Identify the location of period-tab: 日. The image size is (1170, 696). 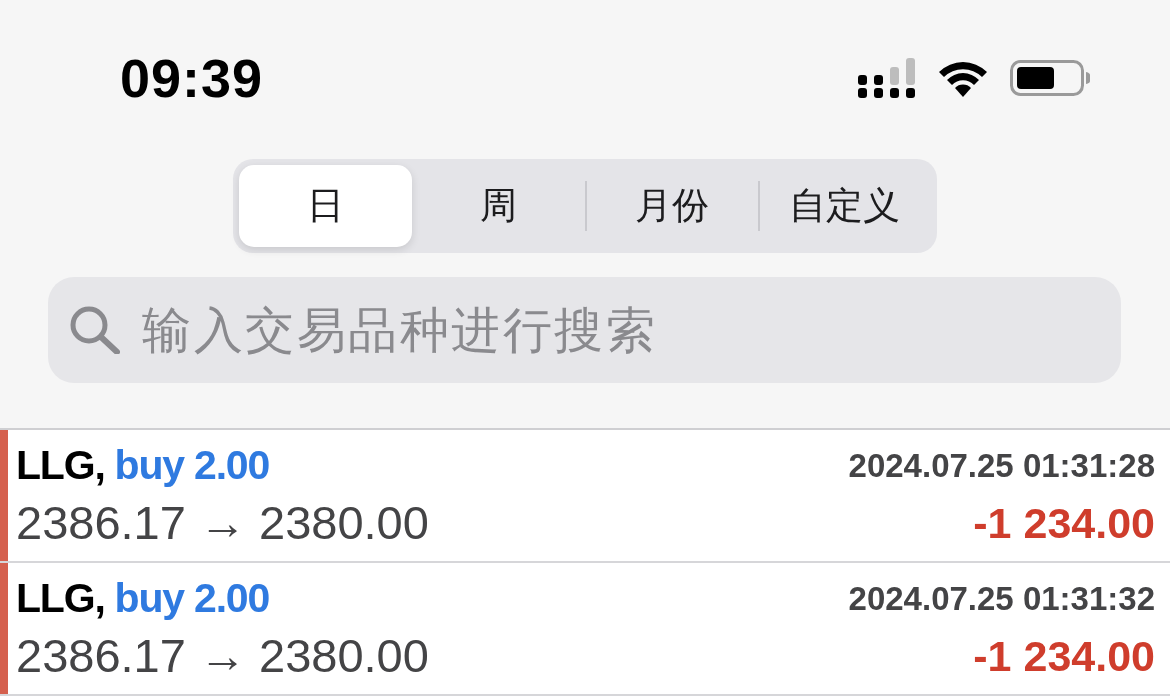
(325, 206).